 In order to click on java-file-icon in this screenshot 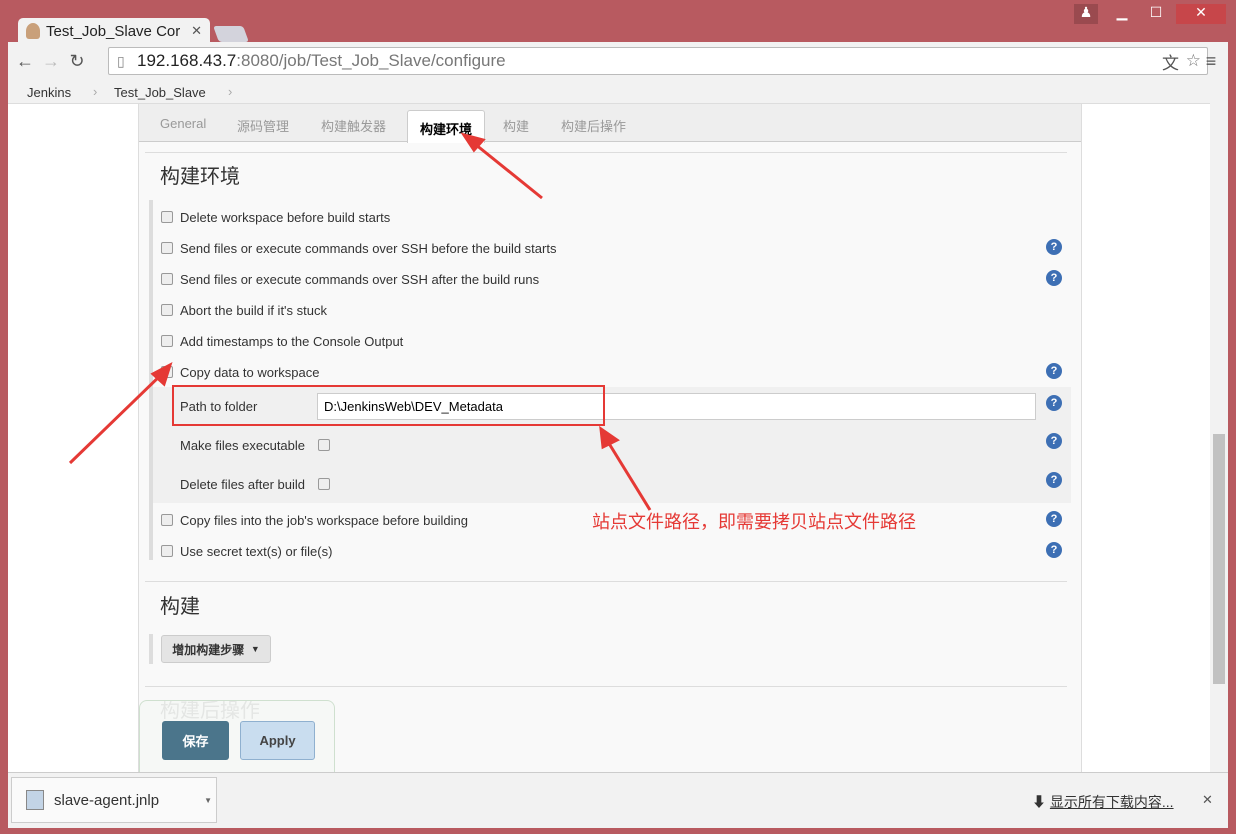, I will do `click(35, 800)`.